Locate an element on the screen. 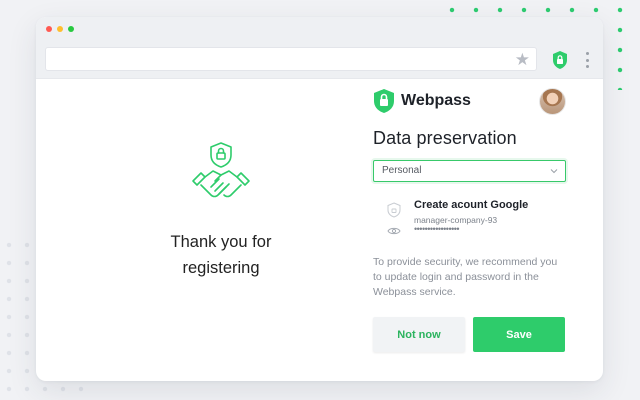  chevron-down-icon is located at coordinates (554, 171).